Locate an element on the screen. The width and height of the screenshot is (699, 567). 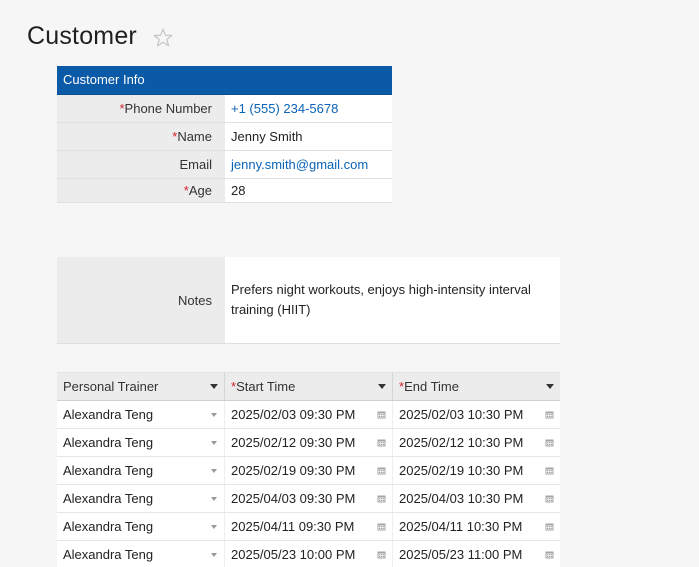
field-row-name: * Name Jenny Smith is located at coordinates (224, 137).